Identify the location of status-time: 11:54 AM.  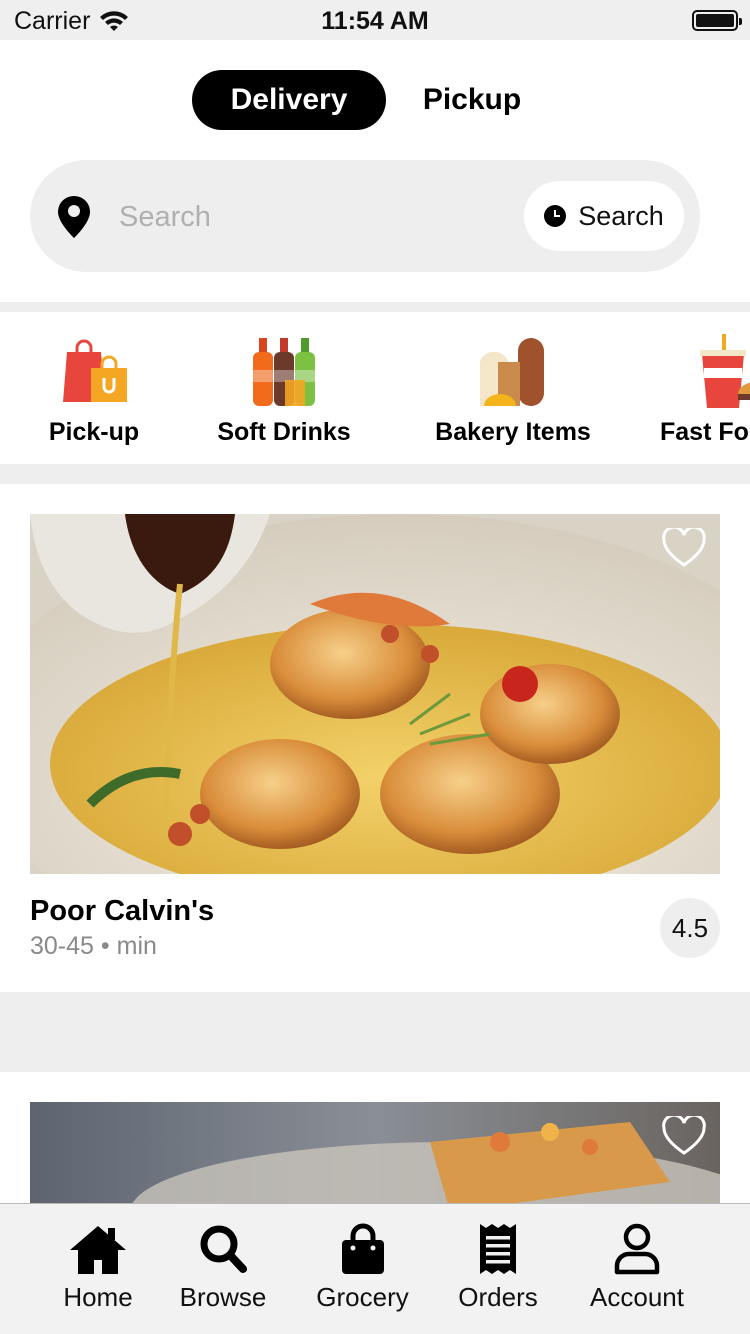
(375, 21).